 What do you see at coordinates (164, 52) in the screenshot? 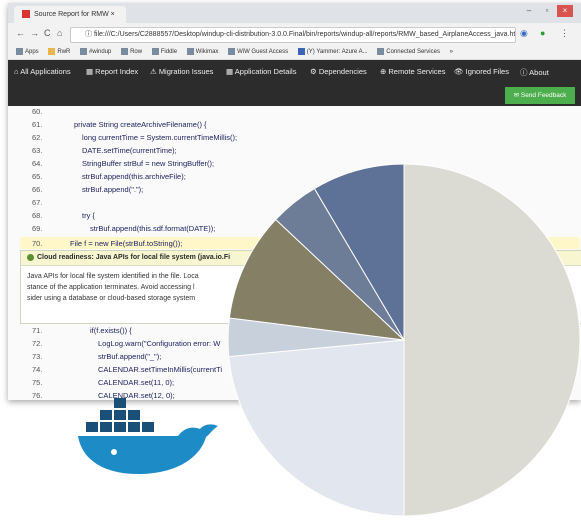
I see `bookmark-item: Fiddle` at bounding box center [164, 52].